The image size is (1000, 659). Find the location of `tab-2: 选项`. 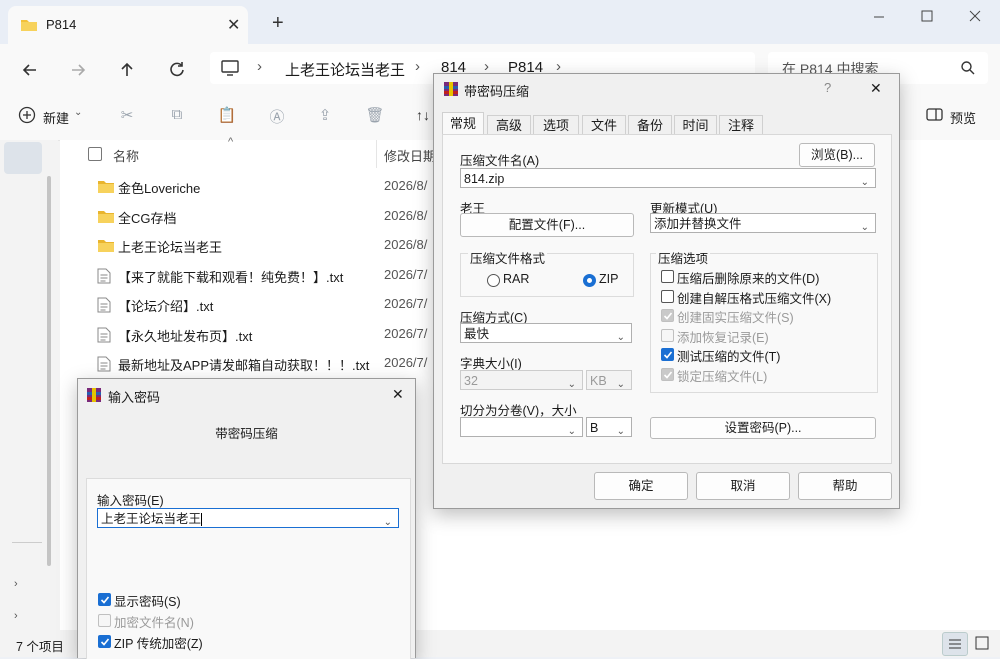

tab-2: 选项 is located at coordinates (556, 124).